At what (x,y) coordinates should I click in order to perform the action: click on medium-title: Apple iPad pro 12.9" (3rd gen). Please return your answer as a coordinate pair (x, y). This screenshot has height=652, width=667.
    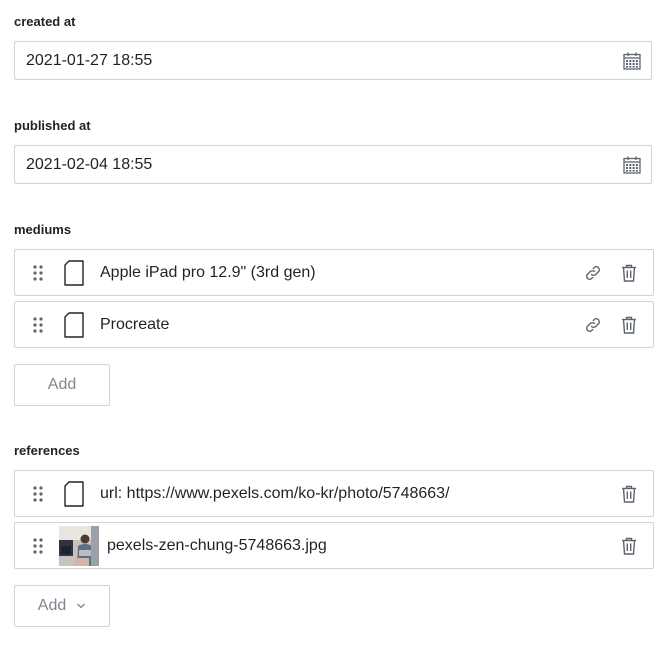
    Looking at the image, I should click on (342, 273).